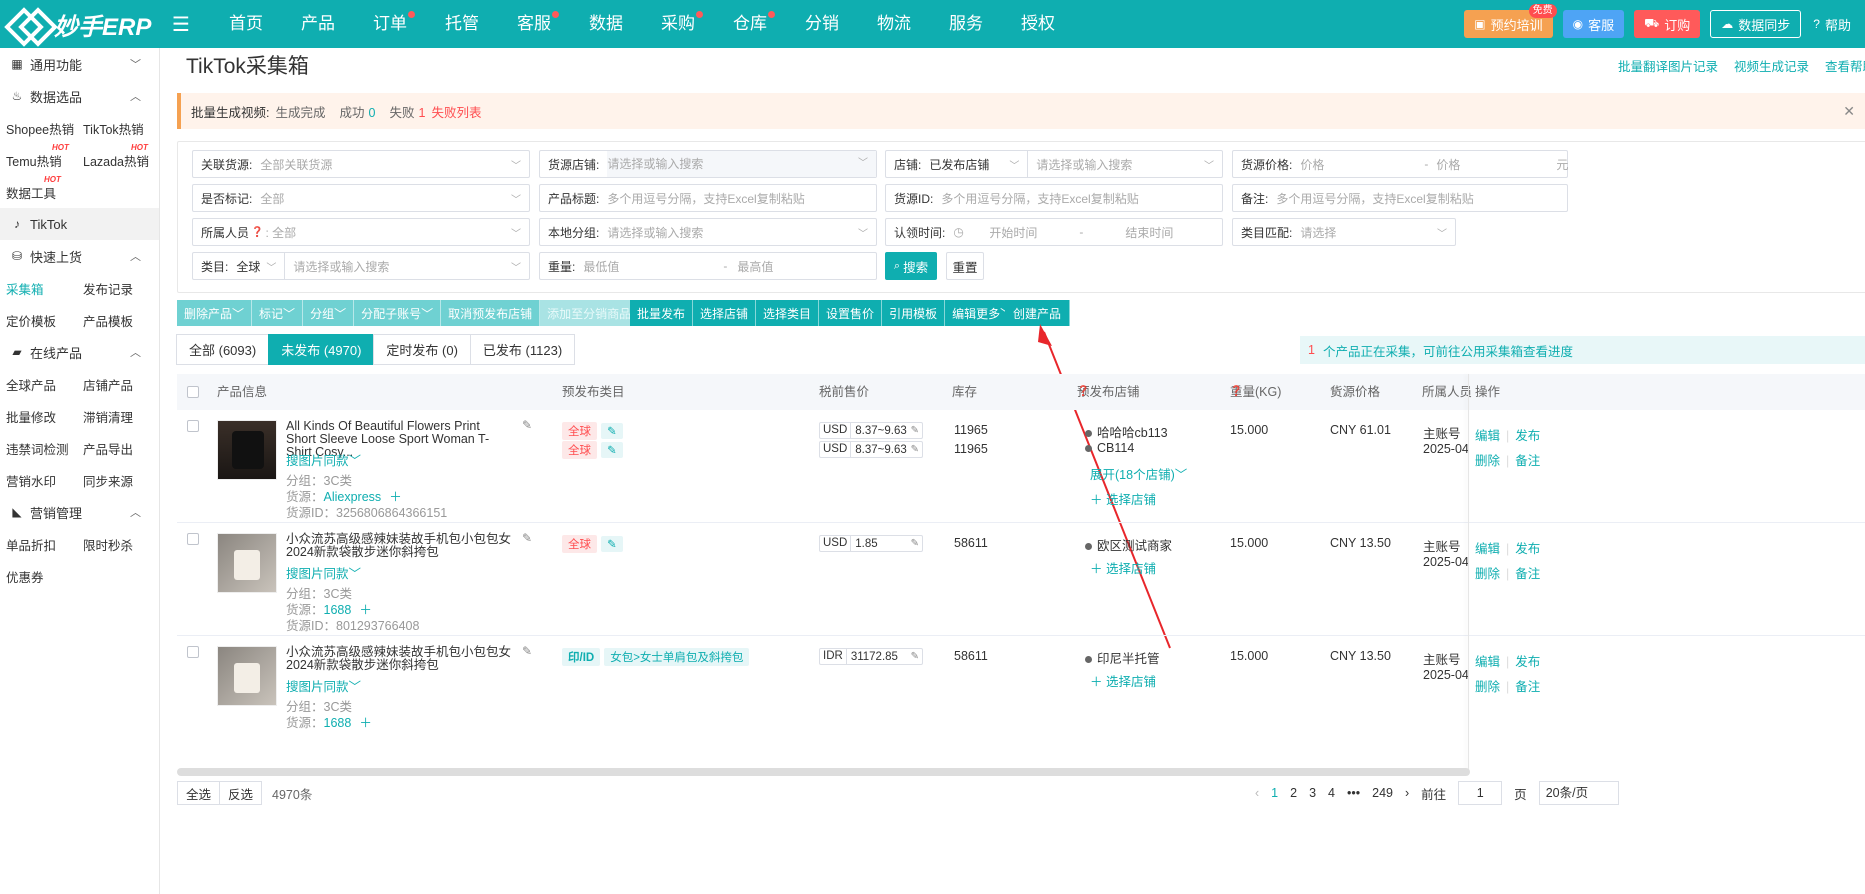 This screenshot has width=1865, height=894. I want to click on tab-unpublished: 未发布 (4970), so click(321, 349).